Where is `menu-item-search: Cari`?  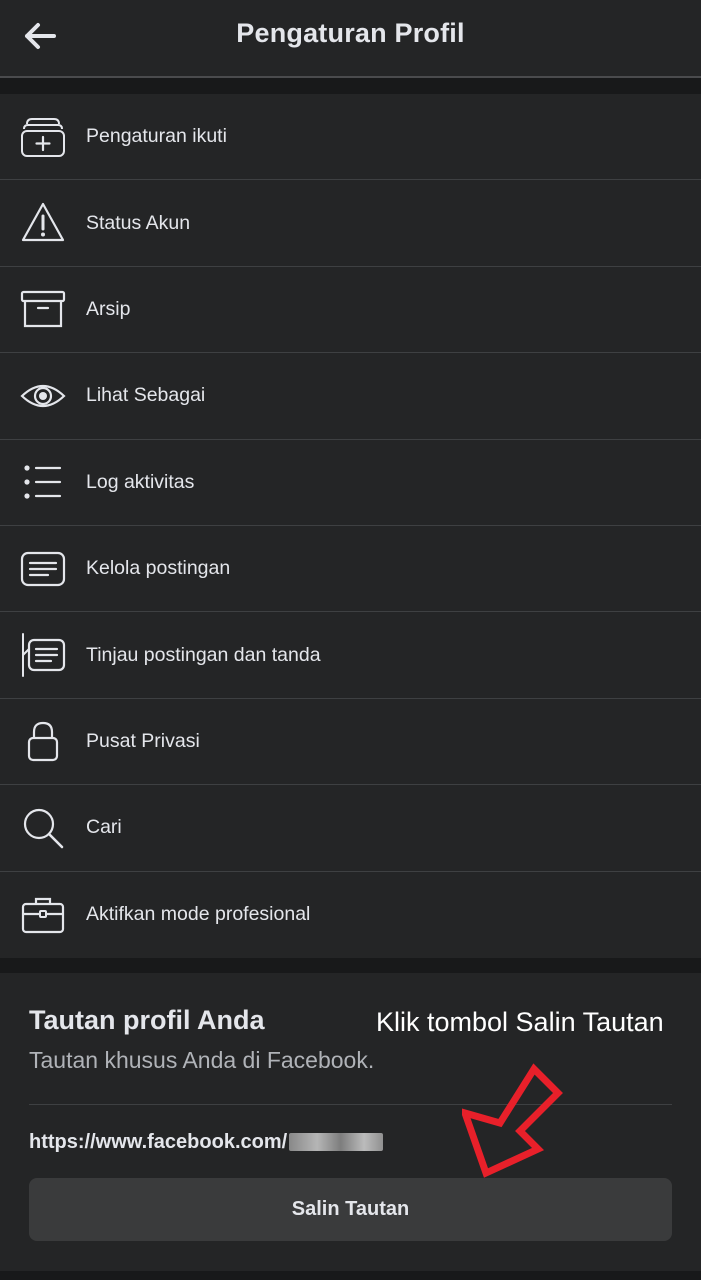
menu-item-search: Cari is located at coordinates (350, 828).